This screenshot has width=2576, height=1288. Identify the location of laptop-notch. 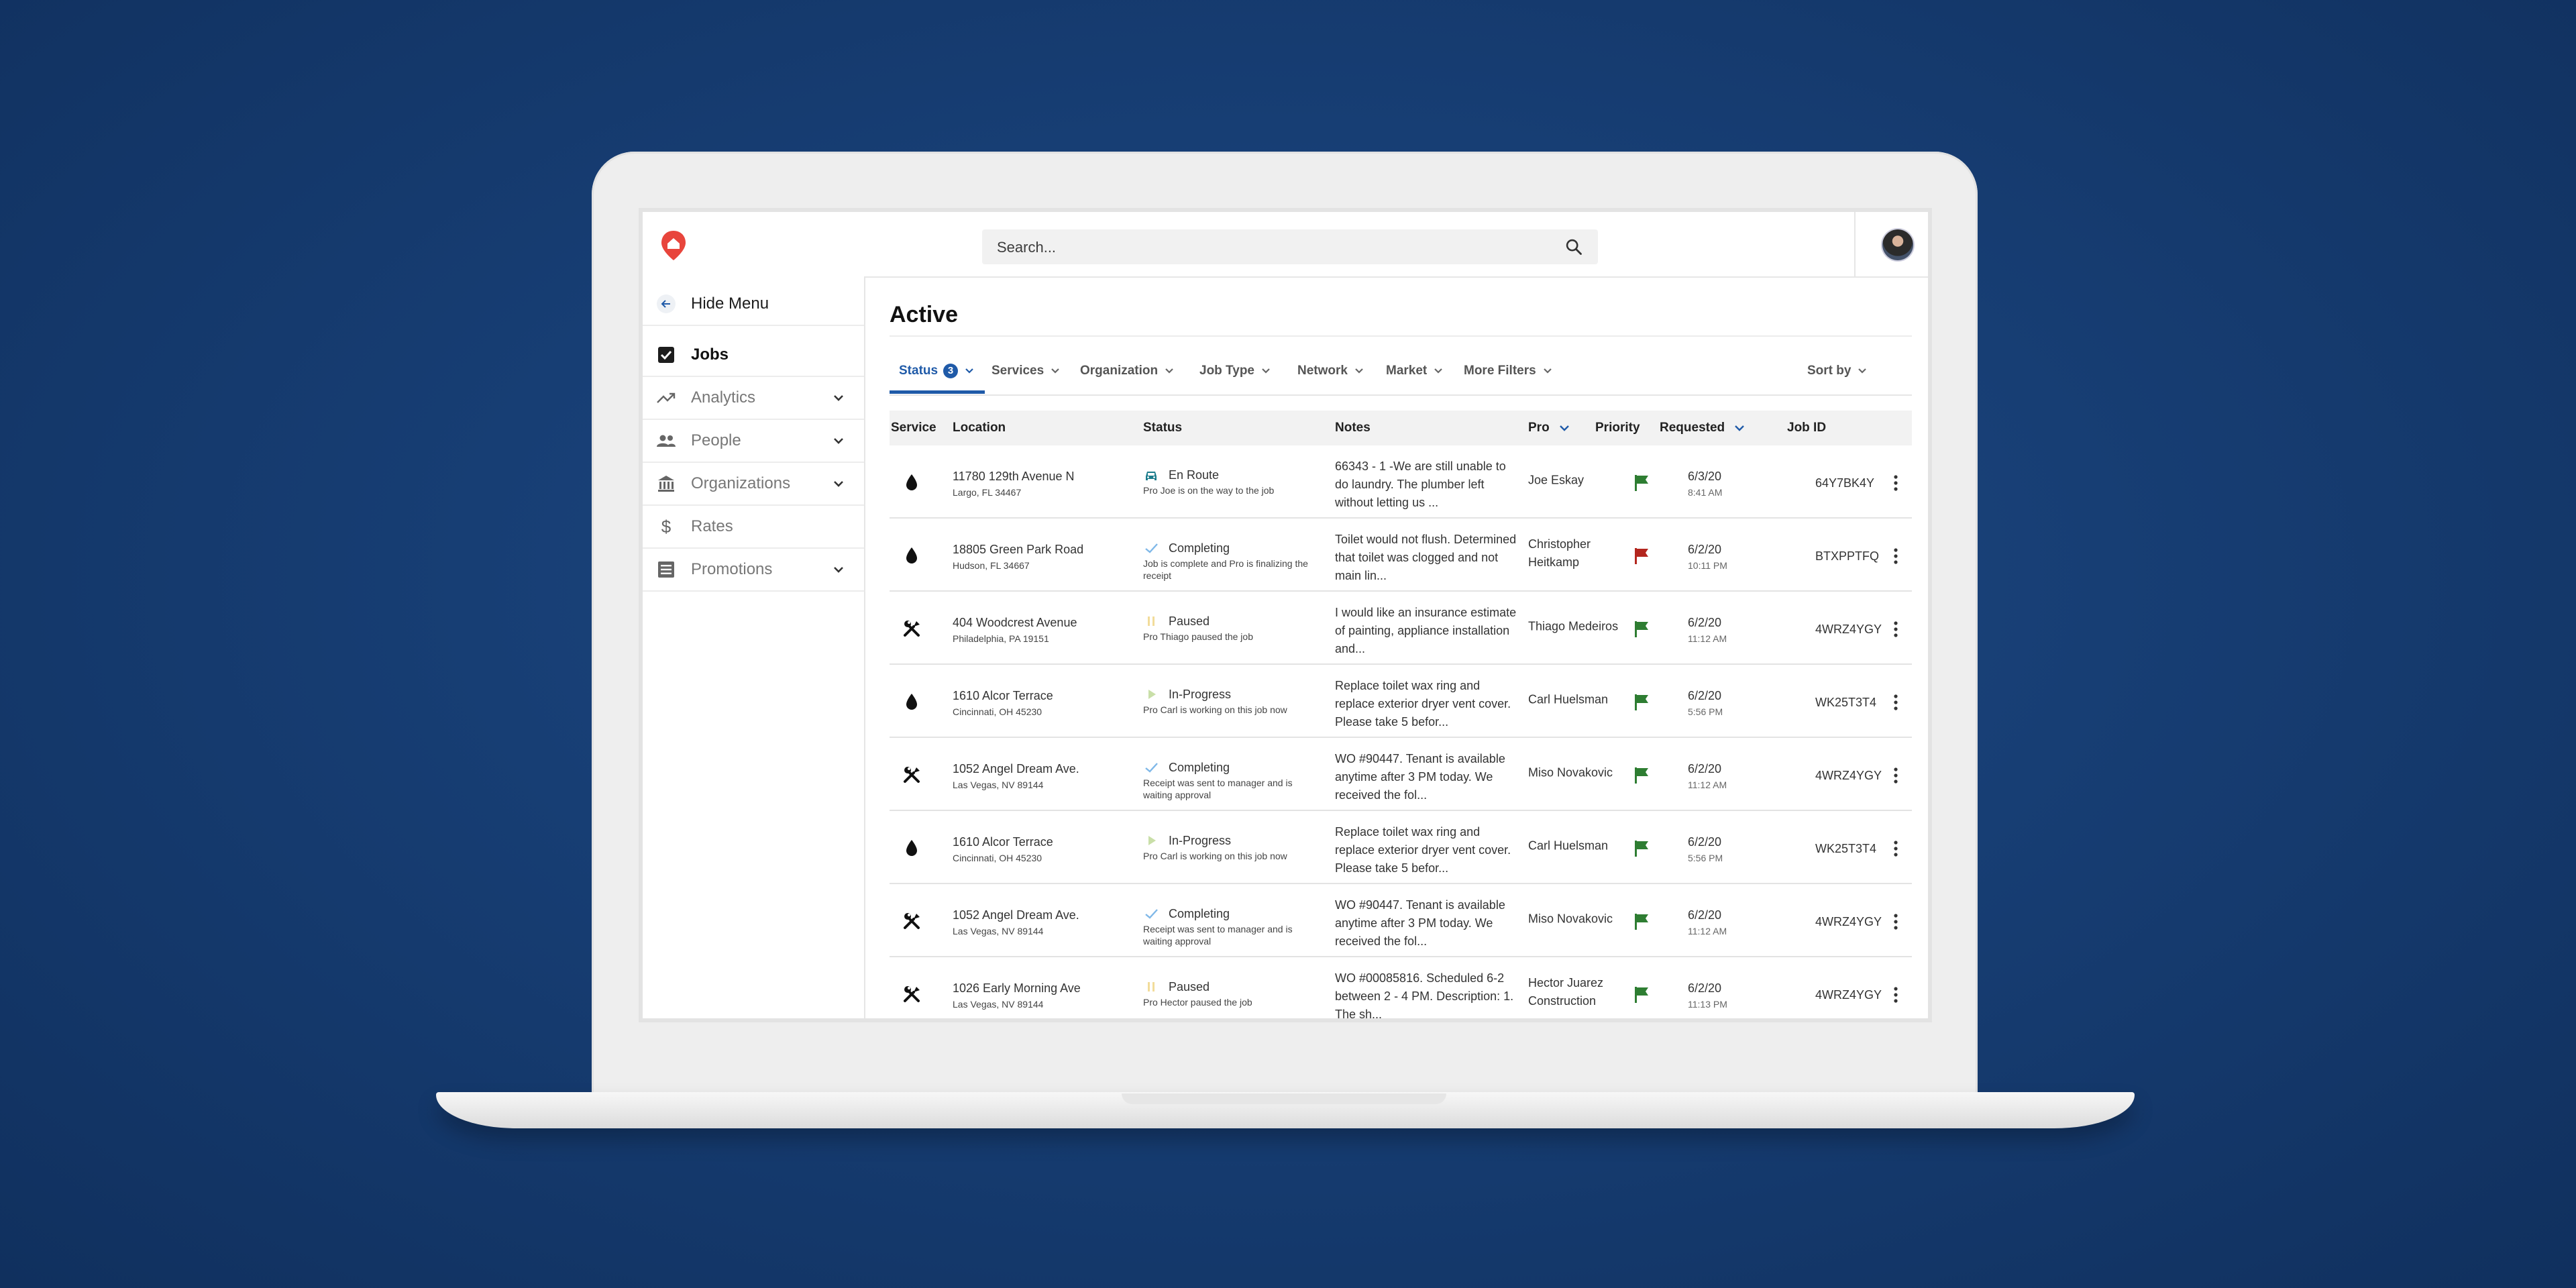
(1284, 1098).